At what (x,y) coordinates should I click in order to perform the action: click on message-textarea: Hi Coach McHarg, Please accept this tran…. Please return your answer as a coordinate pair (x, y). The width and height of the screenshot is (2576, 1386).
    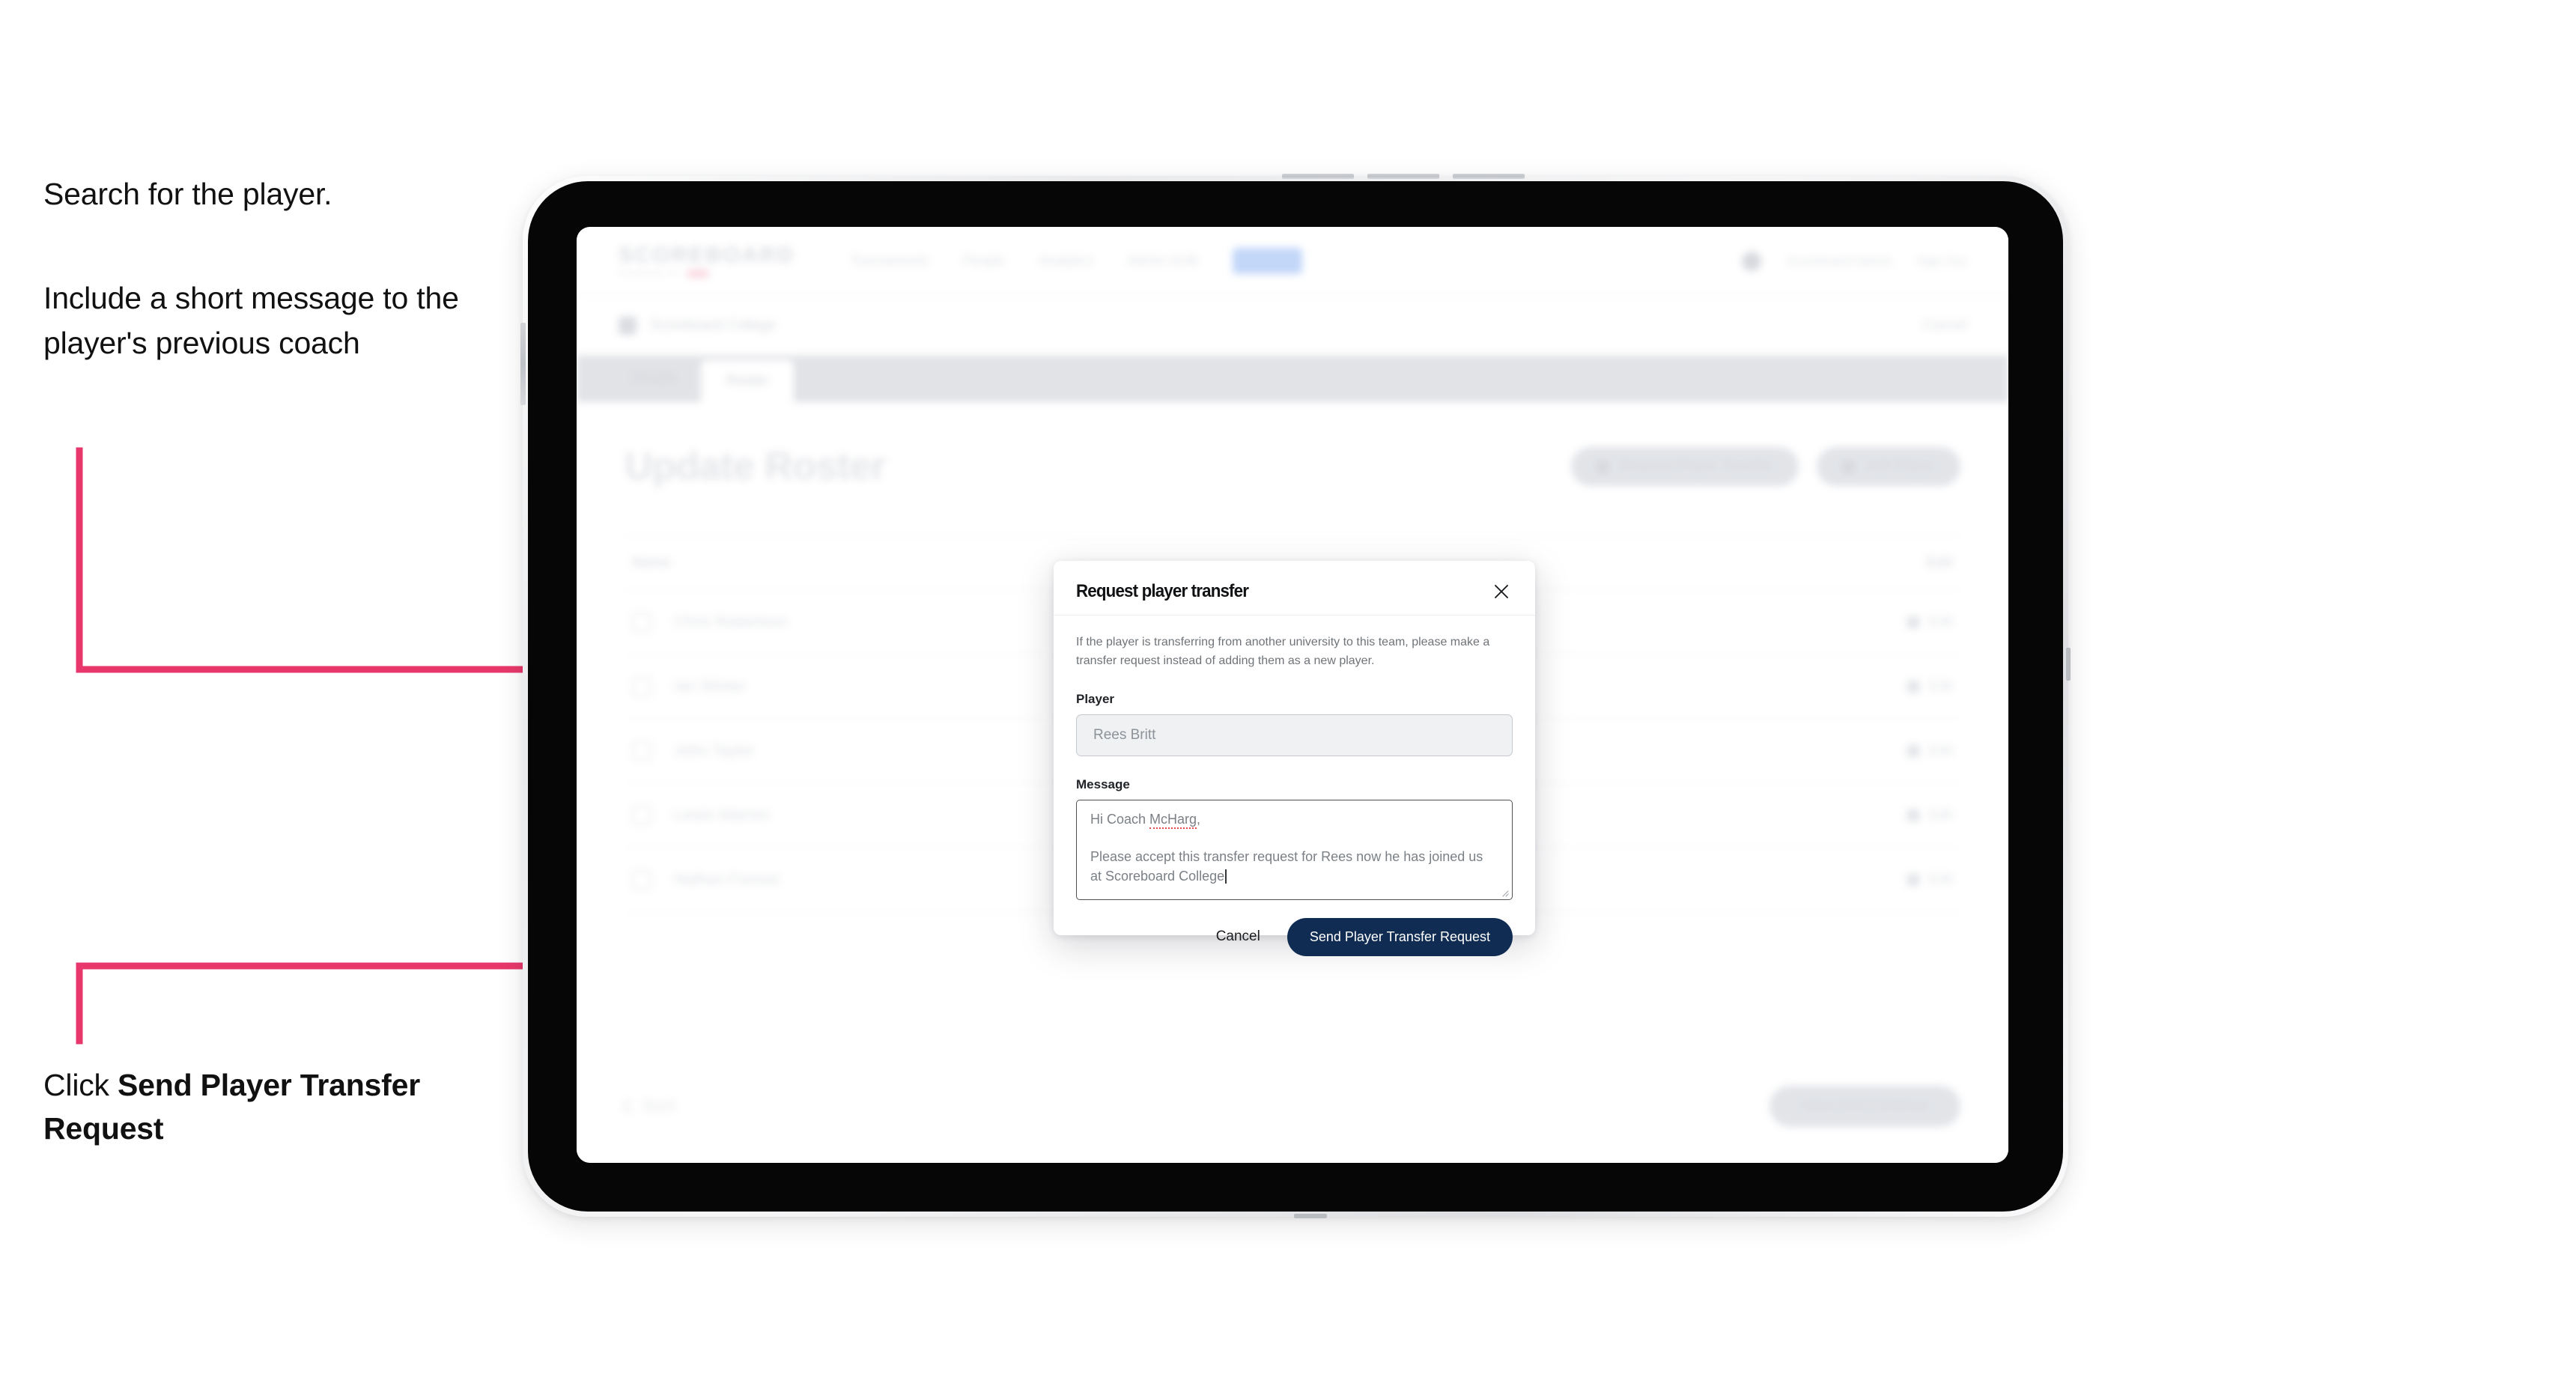
    Looking at the image, I should click on (1294, 849).